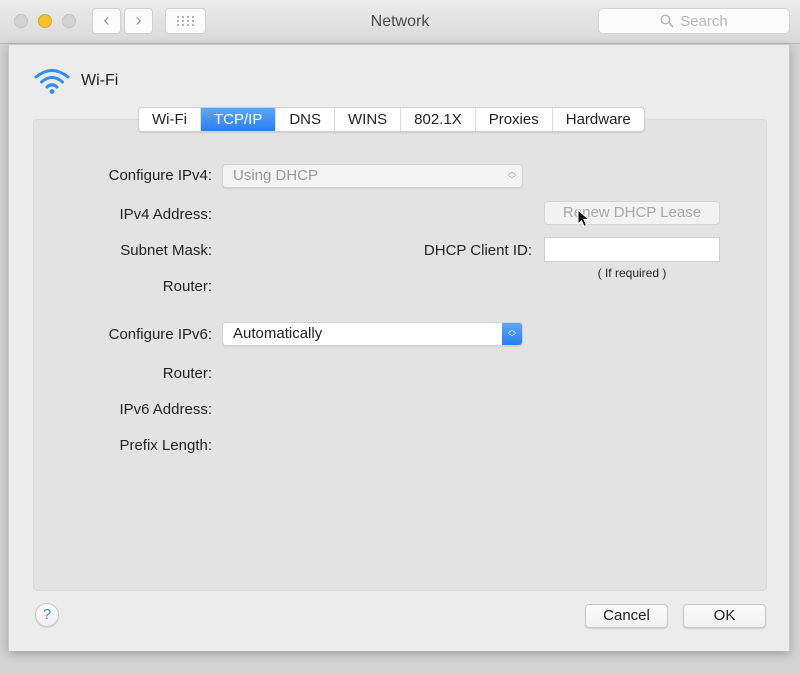 The height and width of the screenshot is (673, 800). I want to click on service-header: Wi-Fi, so click(75, 81).